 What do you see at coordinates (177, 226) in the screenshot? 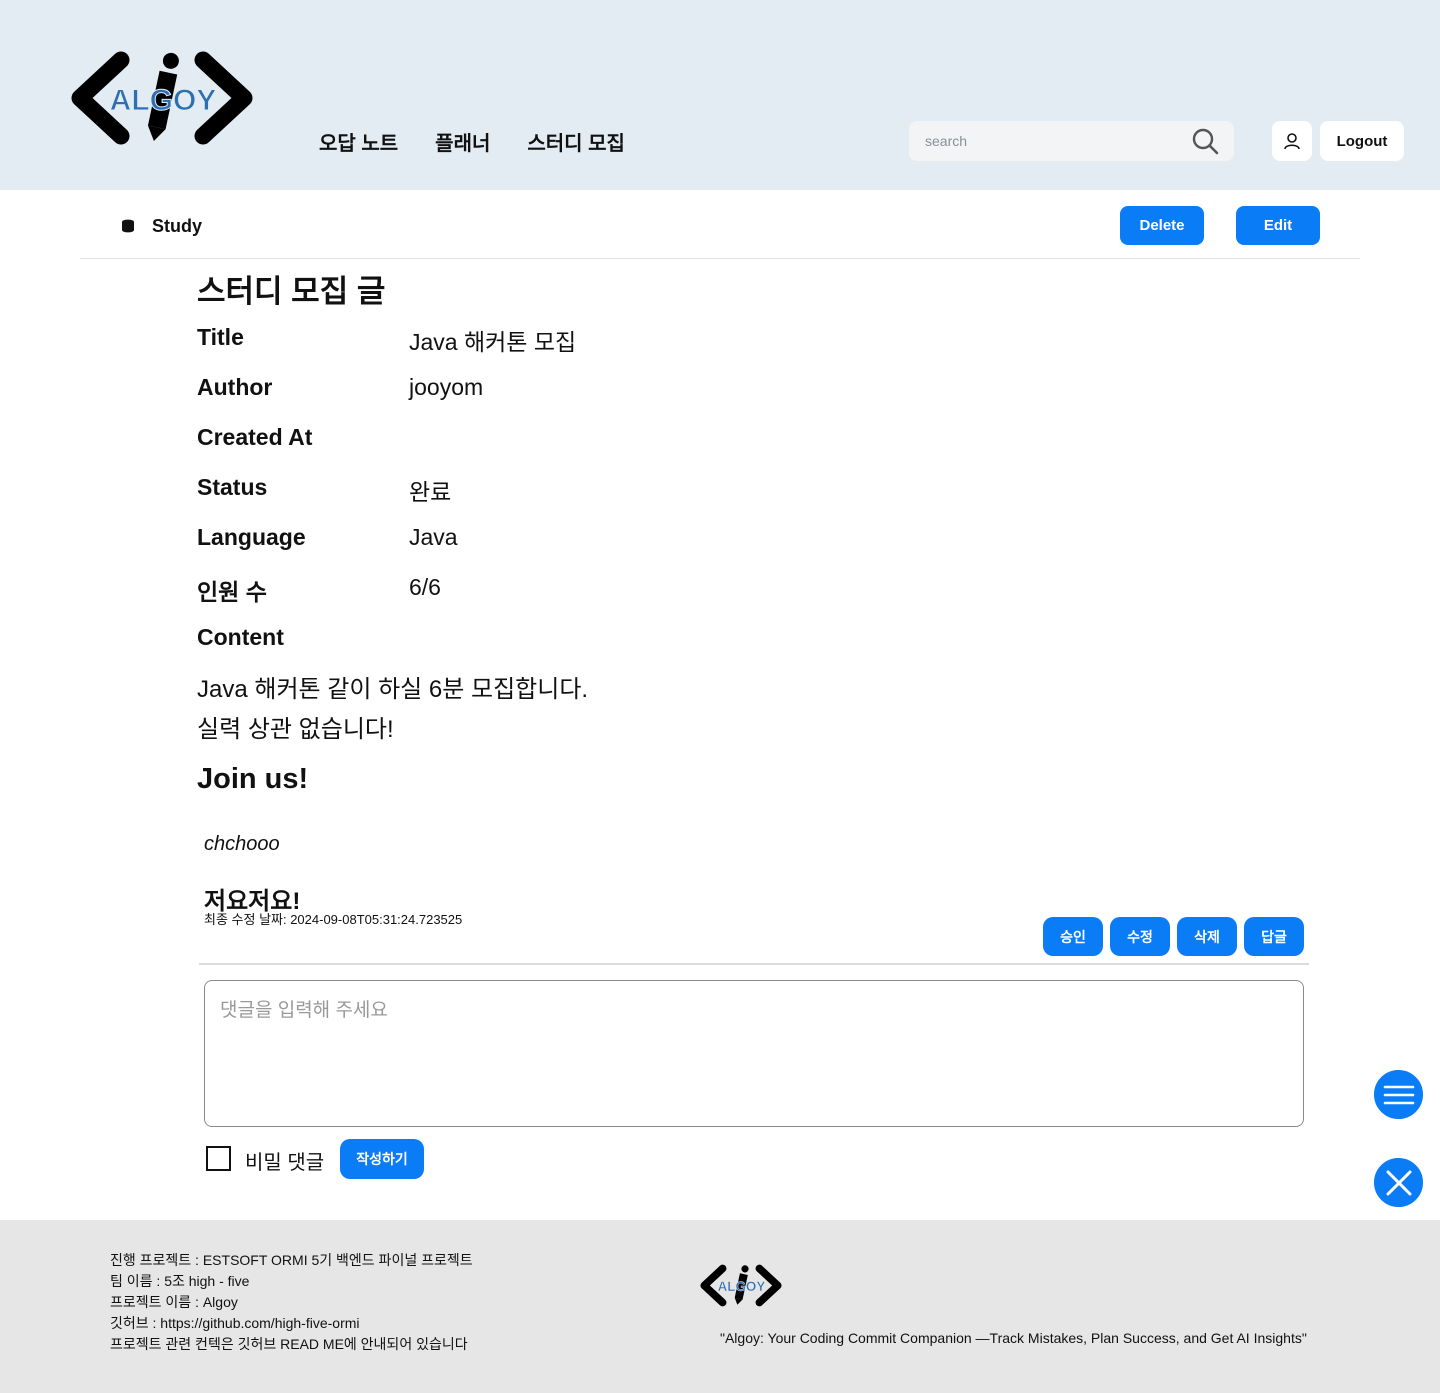
I see `breadcrumb: Study` at bounding box center [177, 226].